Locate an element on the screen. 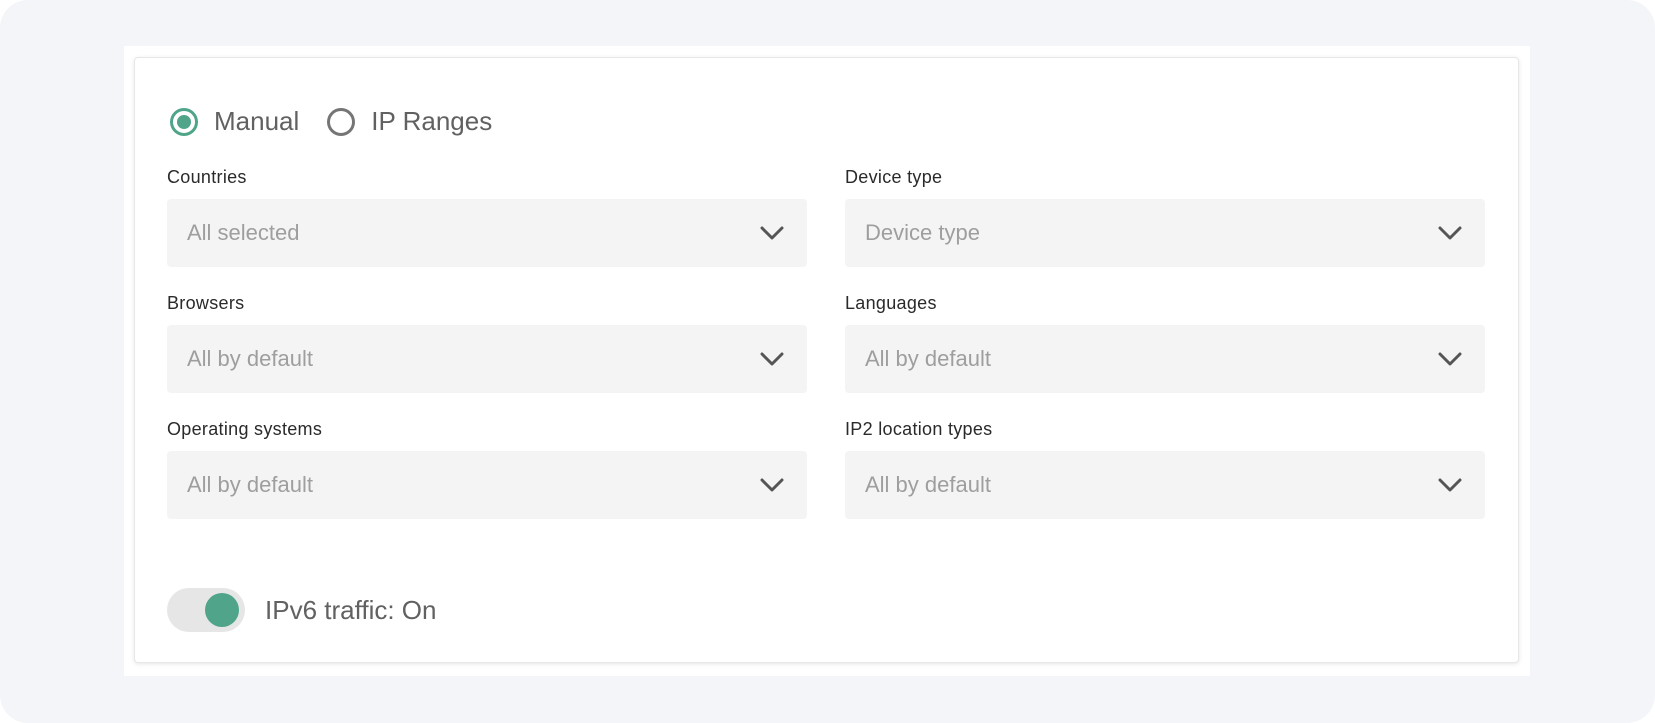 This screenshot has width=1655, height=723. device-type-field: Device type Device type is located at coordinates (1165, 216).